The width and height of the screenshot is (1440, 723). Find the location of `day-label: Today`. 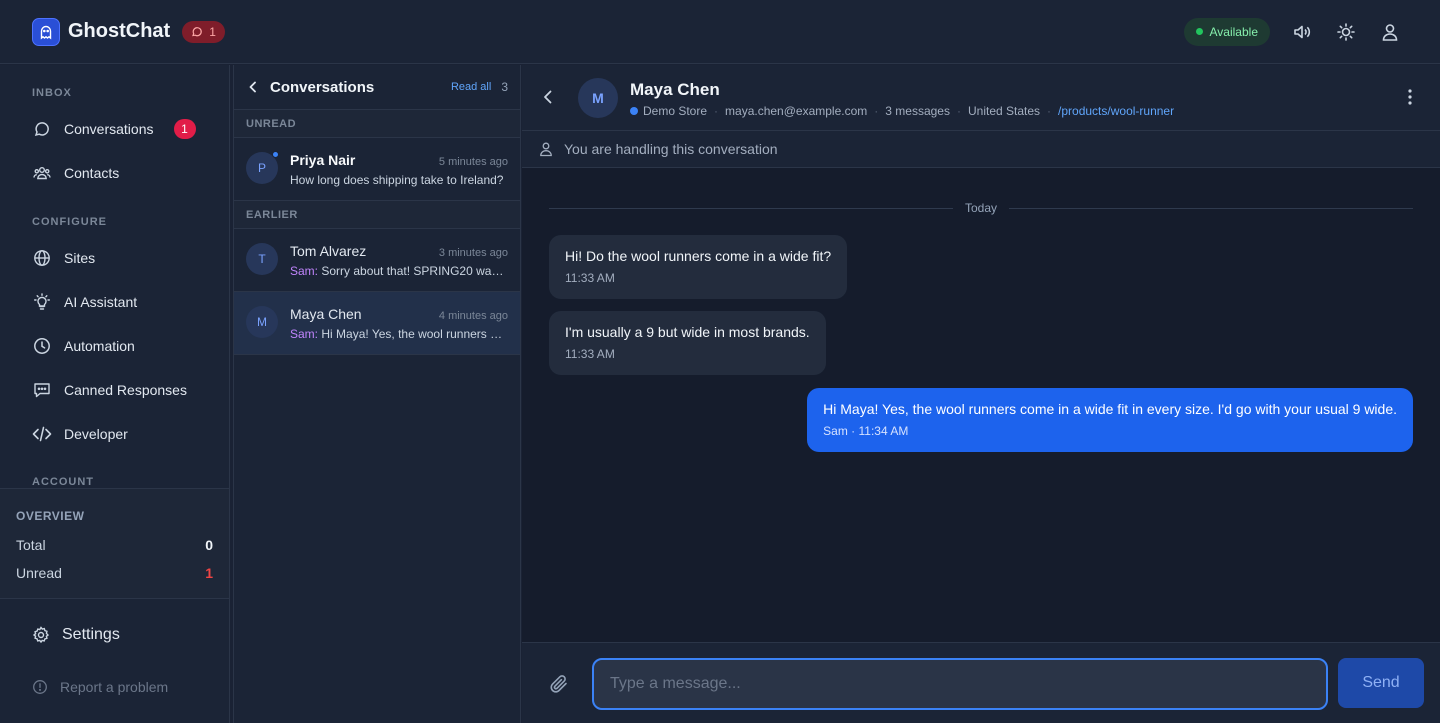

day-label: Today is located at coordinates (981, 208).